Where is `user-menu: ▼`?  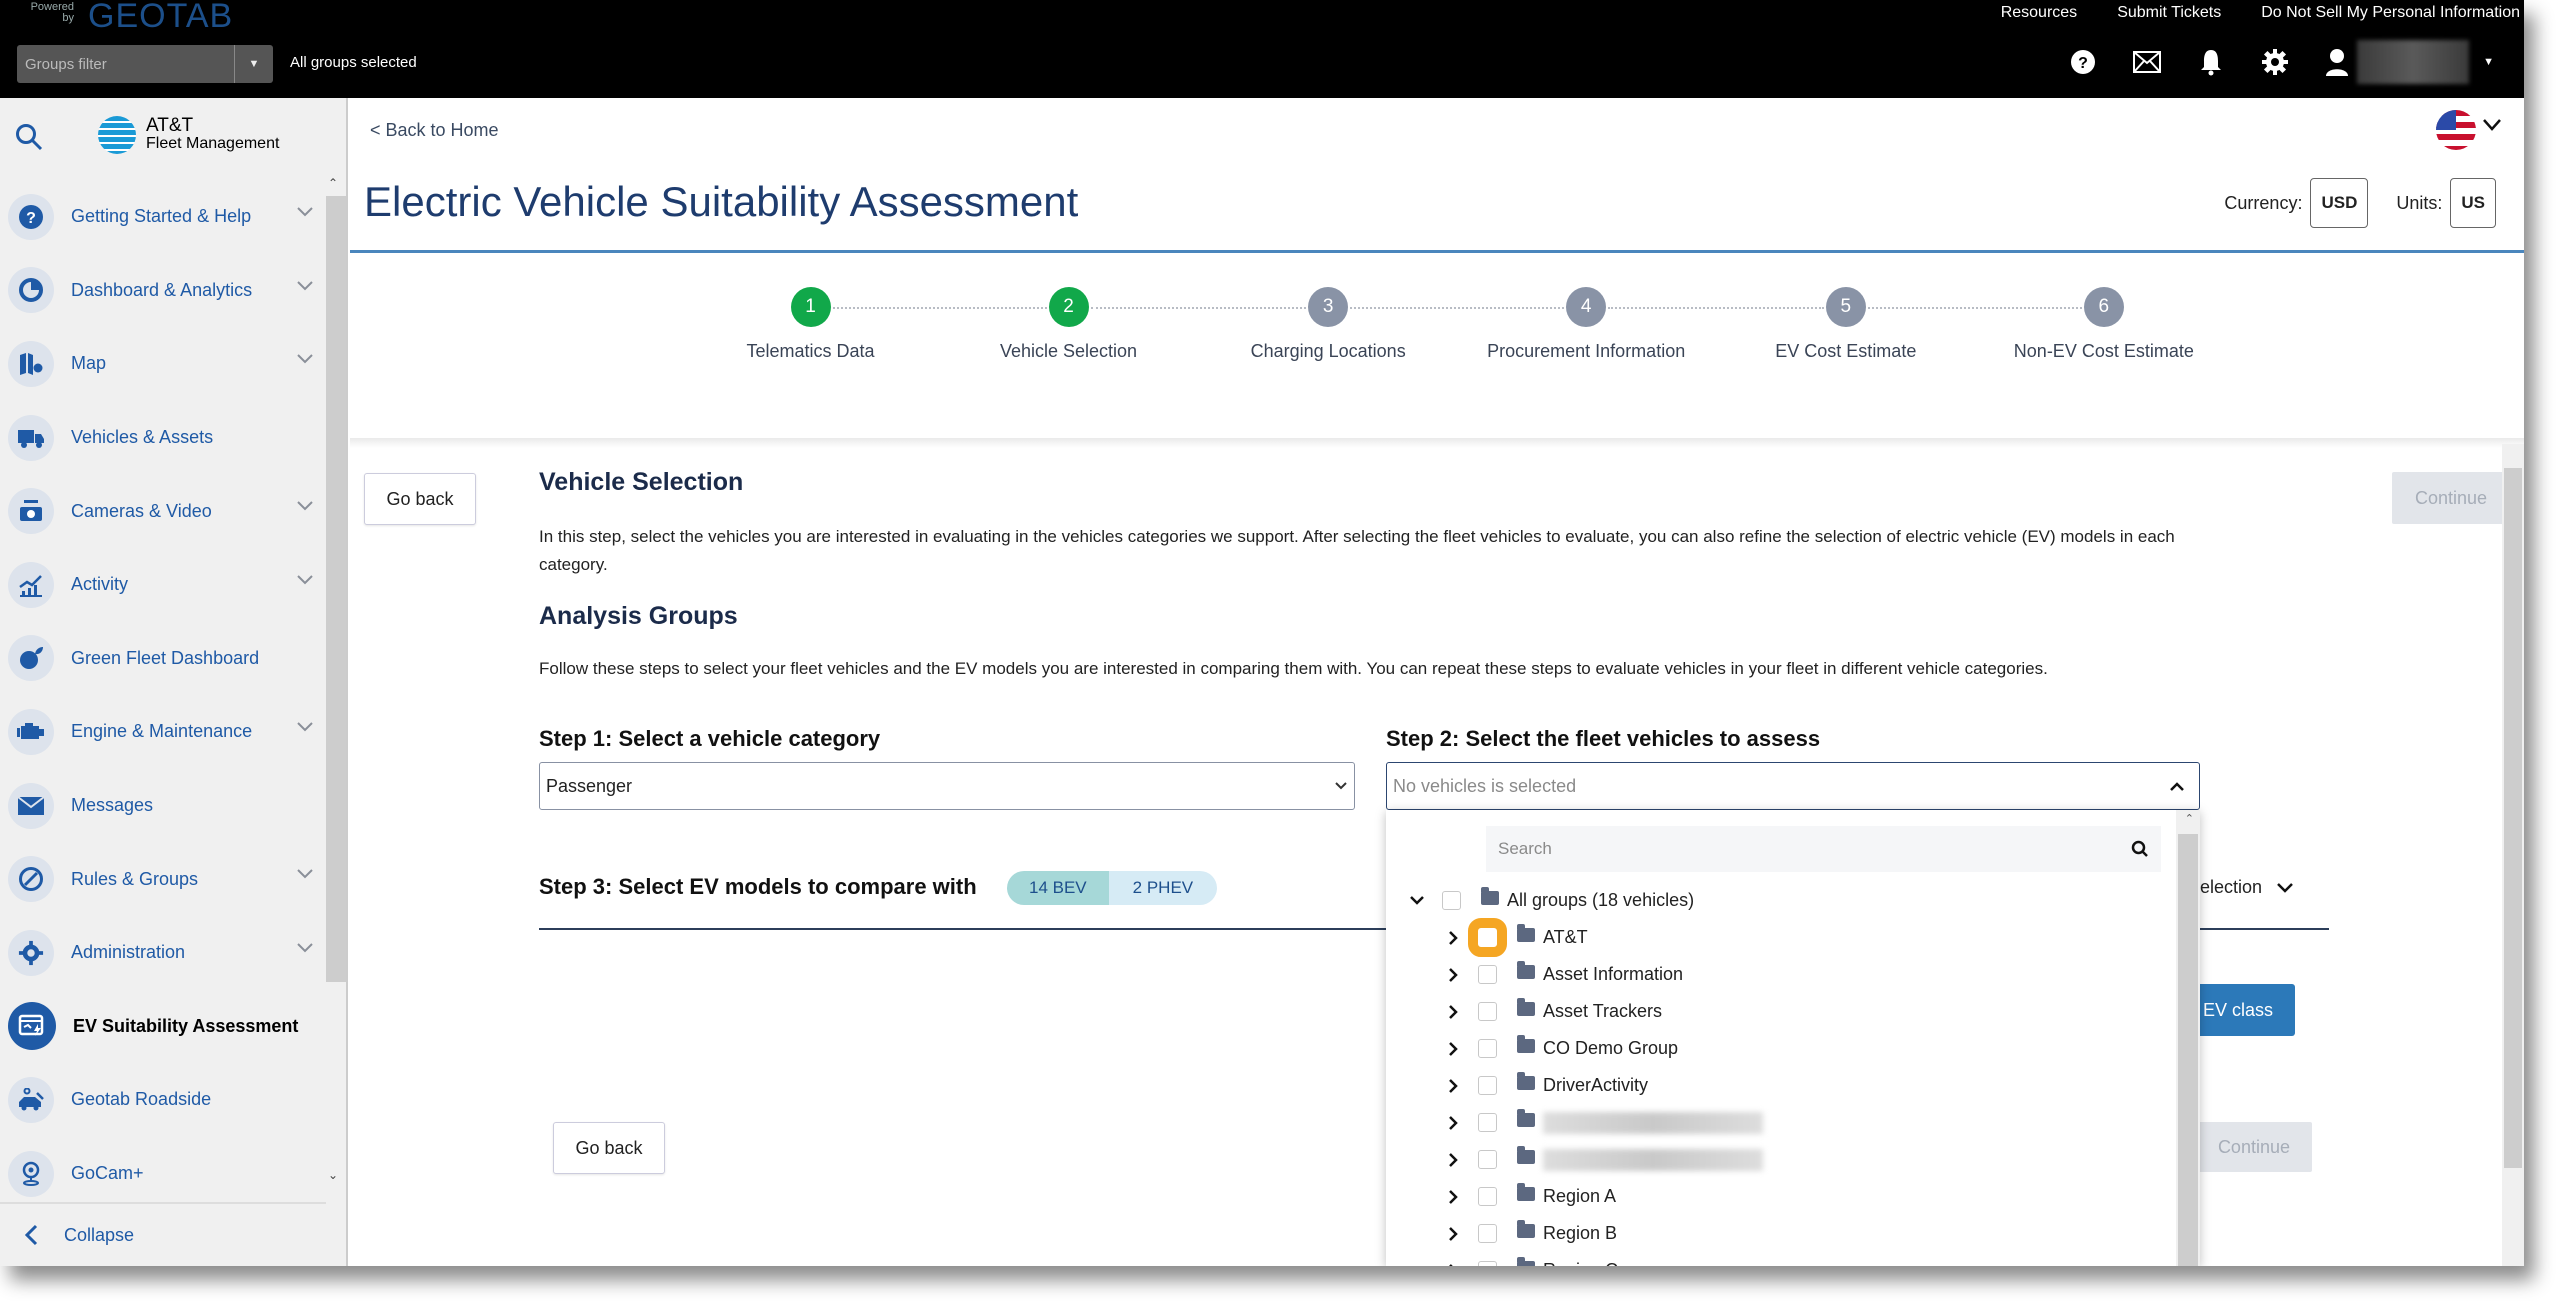 user-menu: ▼ is located at coordinates (2409, 62).